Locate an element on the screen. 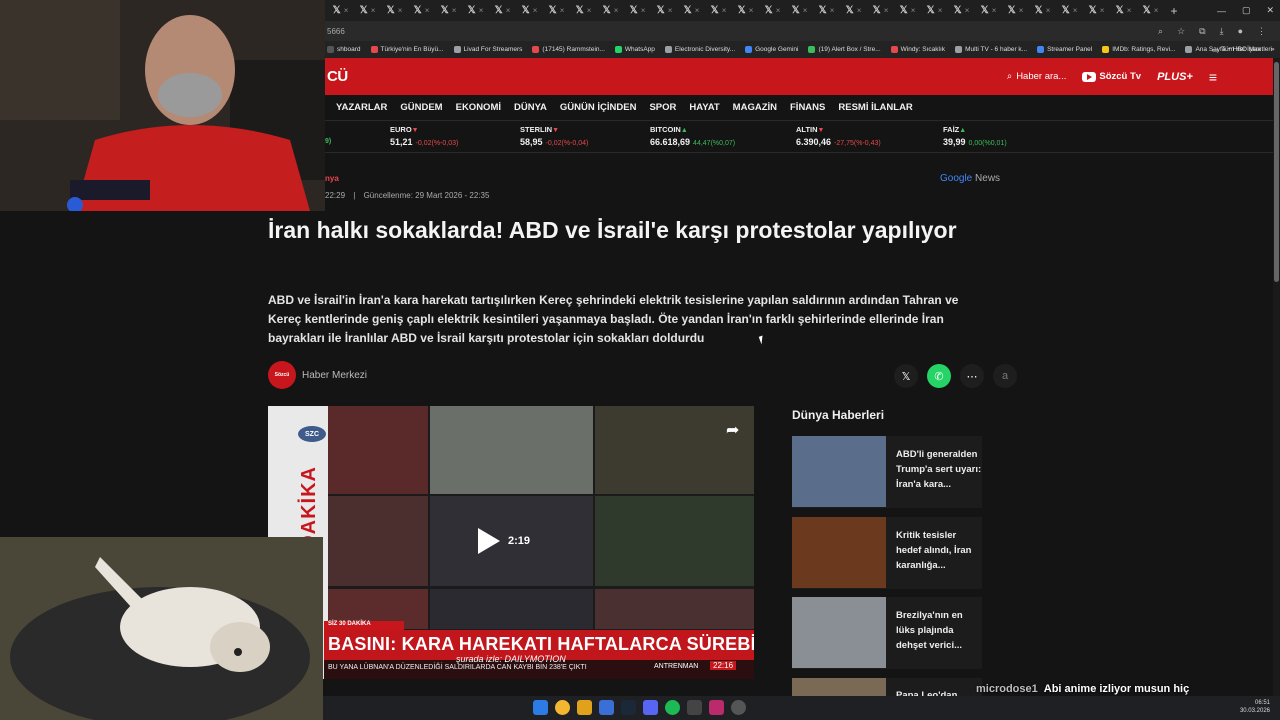 The image size is (1280, 720). extensions-icon: ⧉ is located at coordinates (1202, 31).